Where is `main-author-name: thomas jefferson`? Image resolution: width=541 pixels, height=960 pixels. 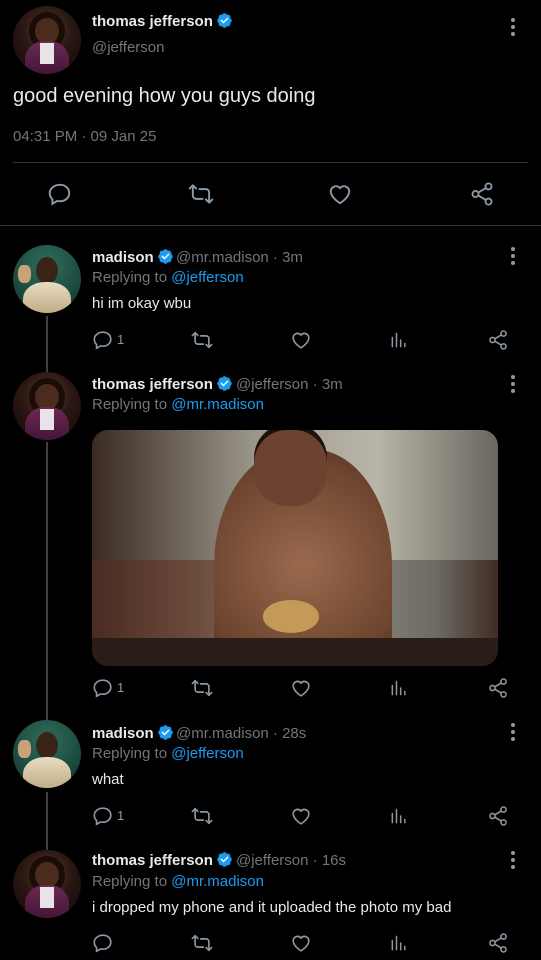 main-author-name: thomas jefferson is located at coordinates (162, 21).